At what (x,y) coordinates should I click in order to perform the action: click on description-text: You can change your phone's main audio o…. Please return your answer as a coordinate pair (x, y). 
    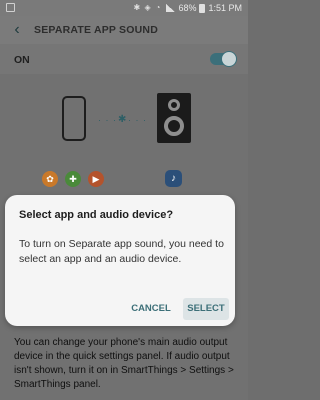
    Looking at the image, I should click on (124, 363).